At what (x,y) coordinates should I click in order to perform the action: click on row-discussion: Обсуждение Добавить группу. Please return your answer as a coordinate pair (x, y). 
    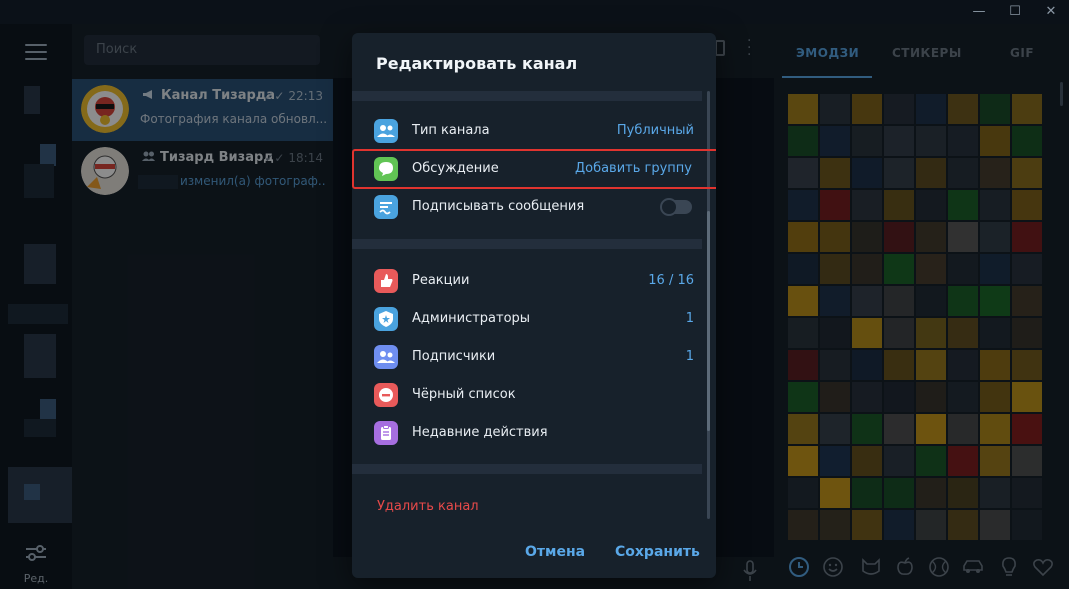
    Looking at the image, I should click on (534, 169).